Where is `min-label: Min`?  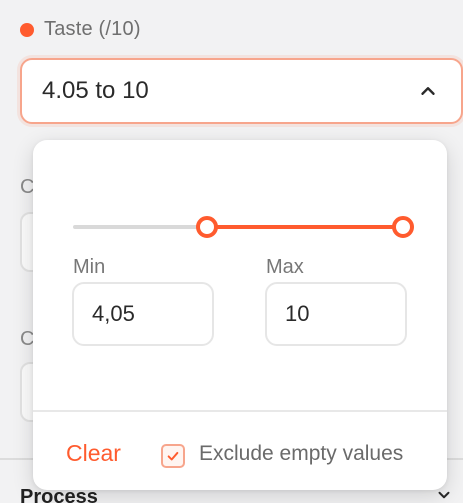 min-label: Min is located at coordinates (89, 267).